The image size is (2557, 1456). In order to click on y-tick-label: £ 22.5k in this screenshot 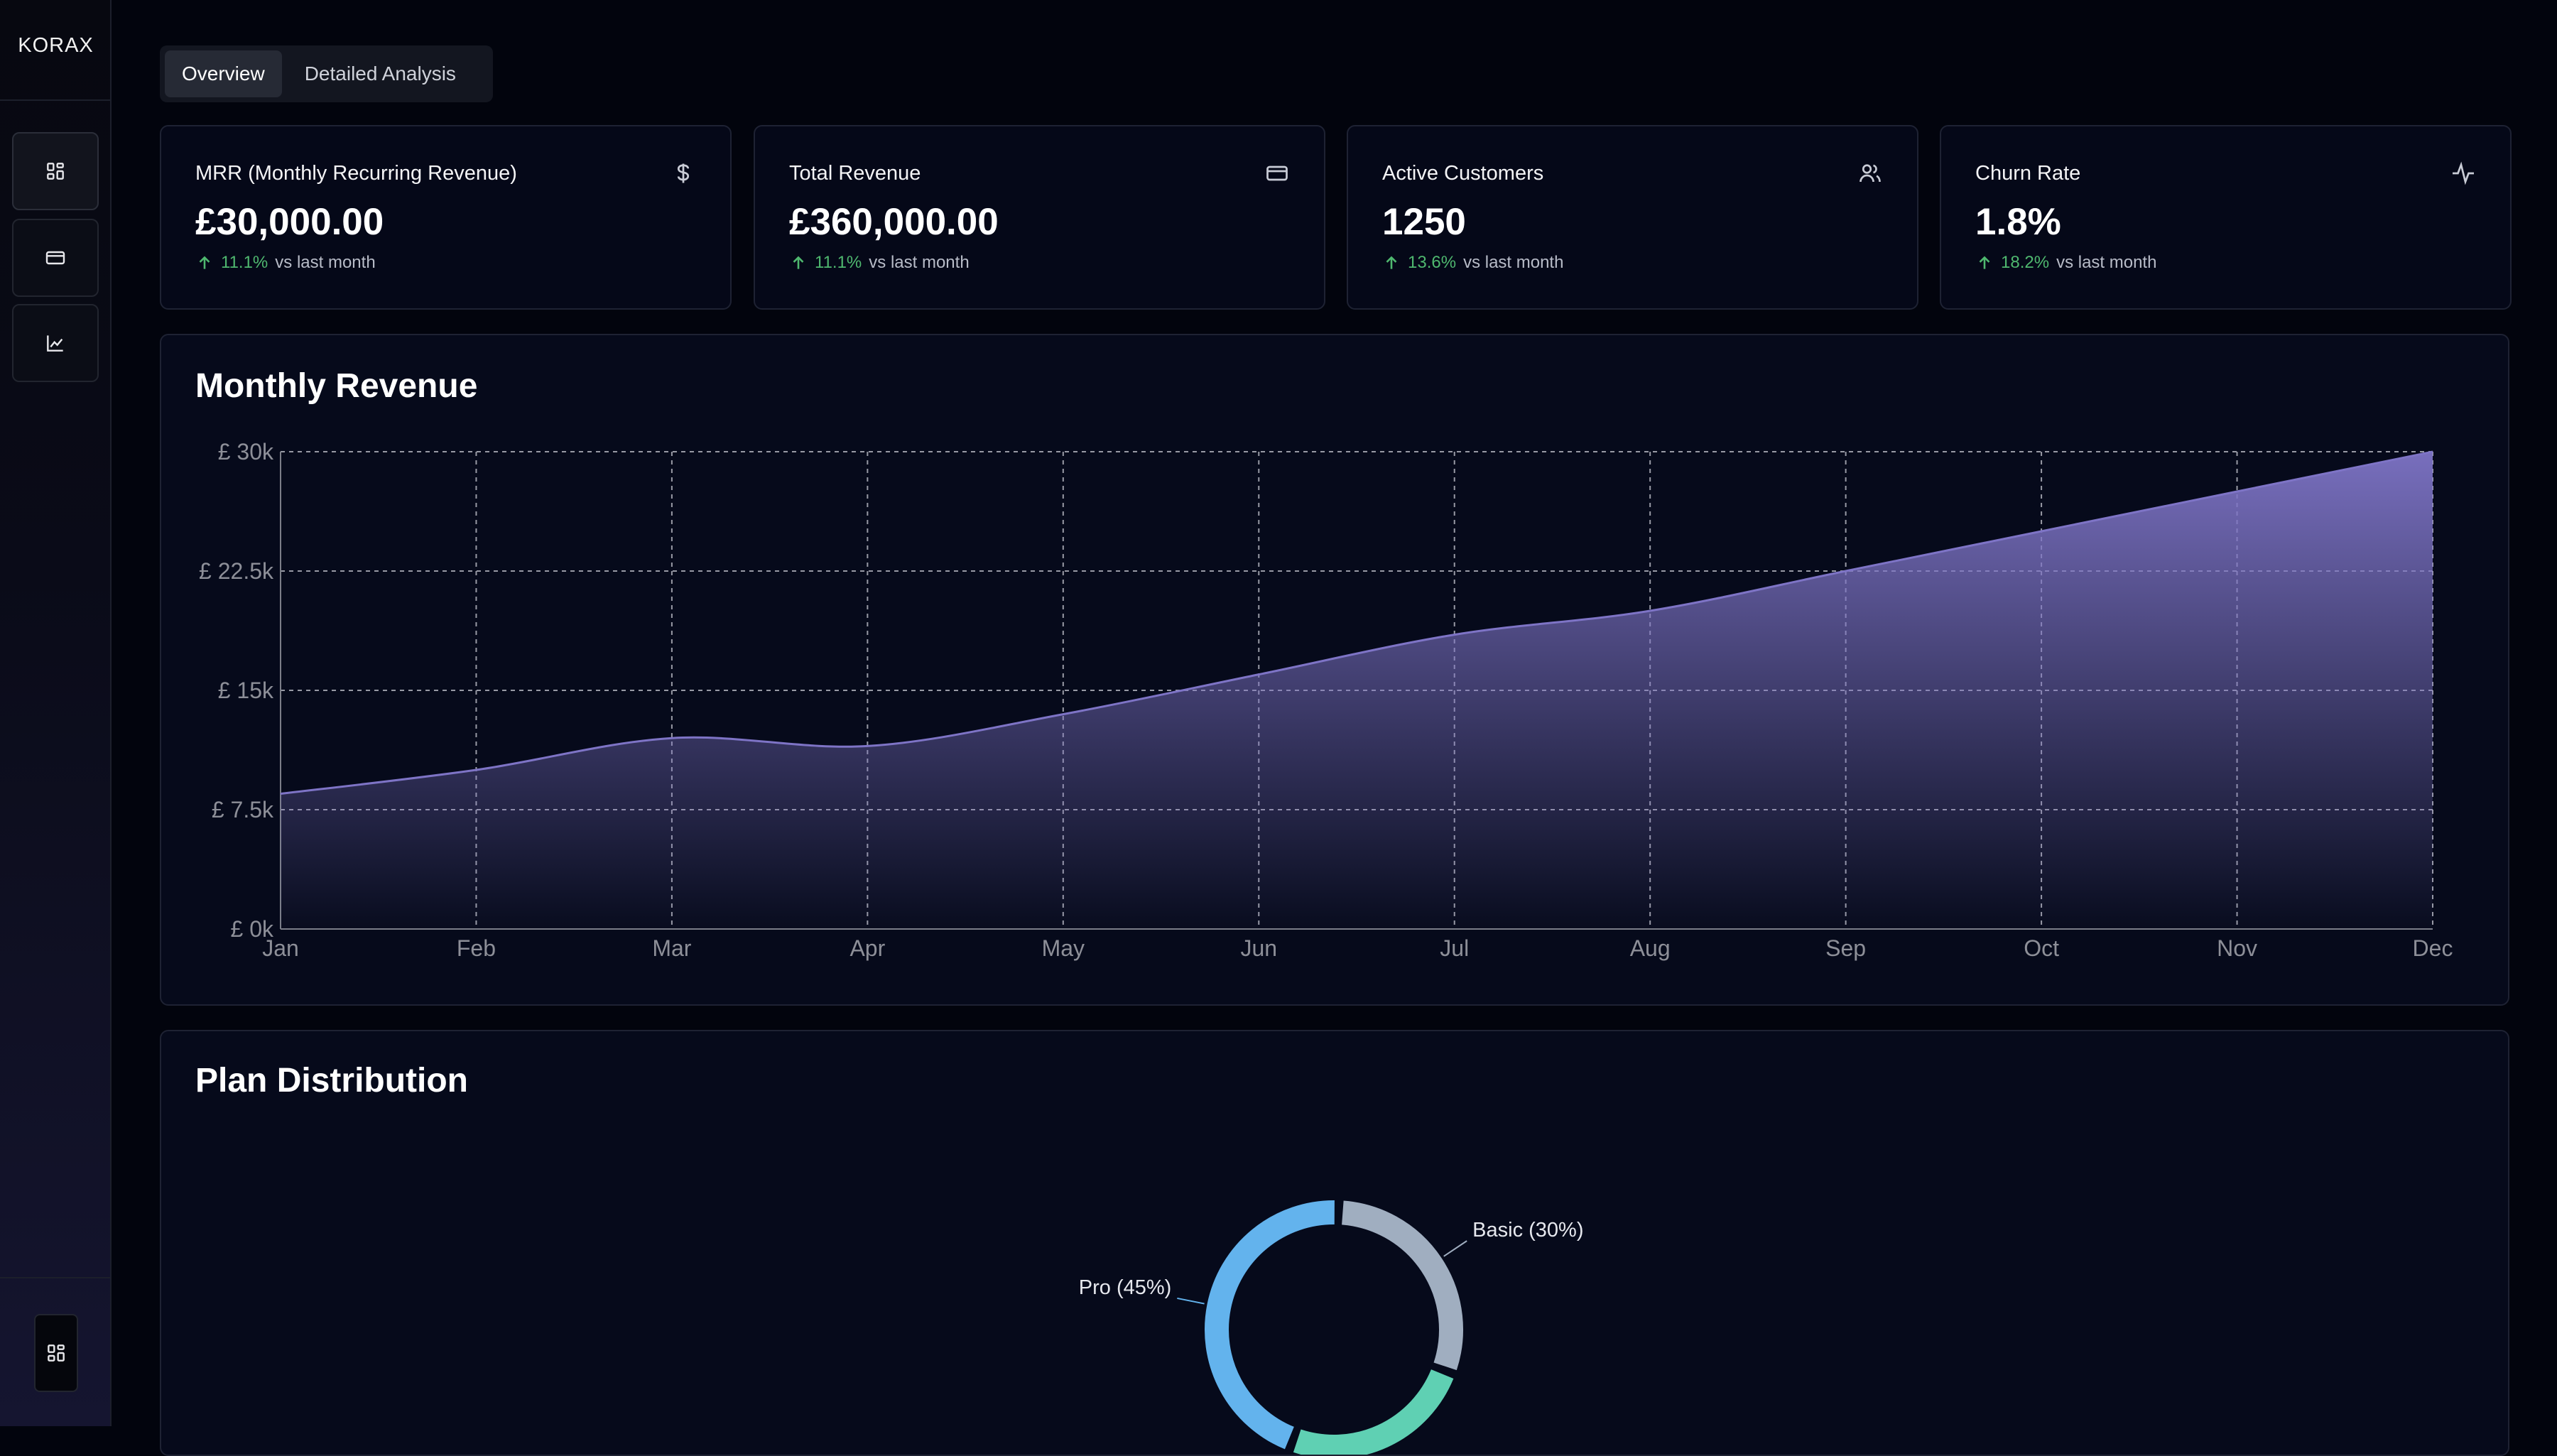, I will do `click(237, 571)`.